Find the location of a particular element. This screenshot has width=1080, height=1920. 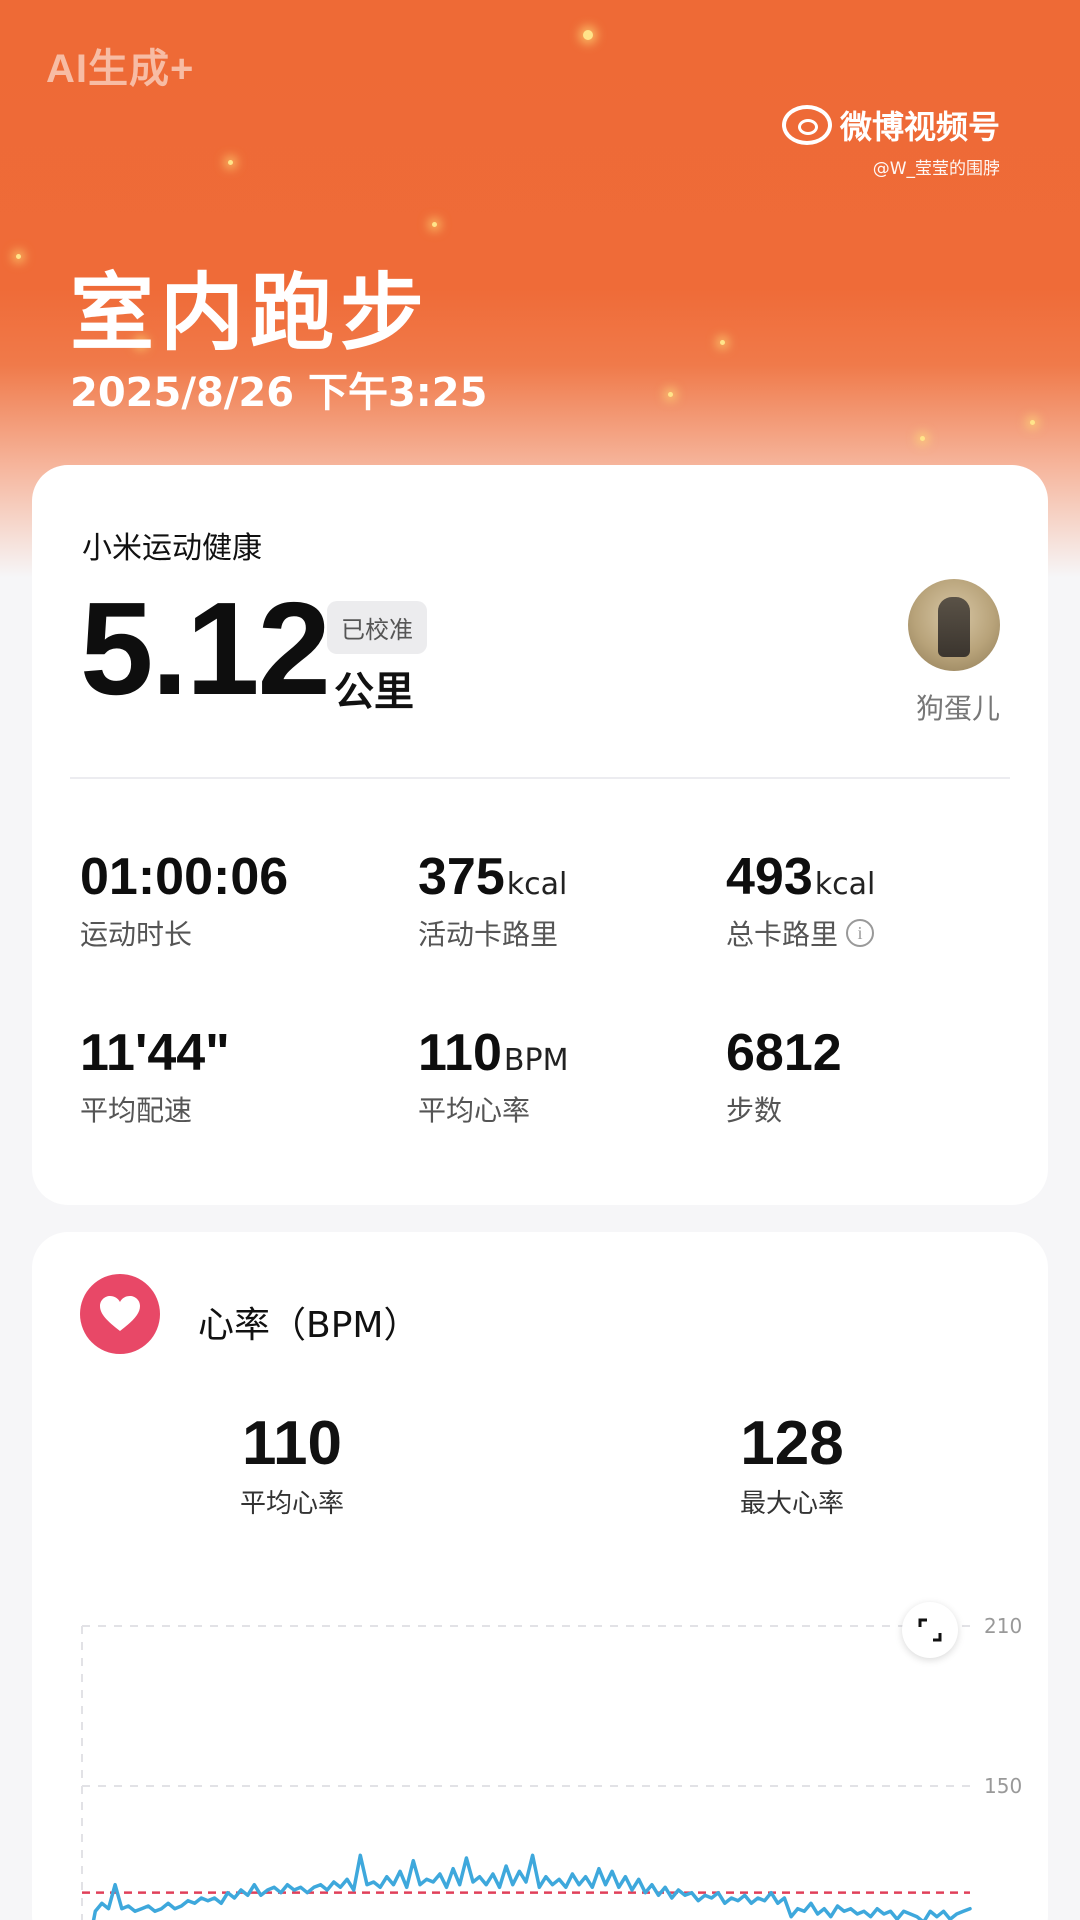

stat-label: 步数 is located at coordinates (754, 1110).